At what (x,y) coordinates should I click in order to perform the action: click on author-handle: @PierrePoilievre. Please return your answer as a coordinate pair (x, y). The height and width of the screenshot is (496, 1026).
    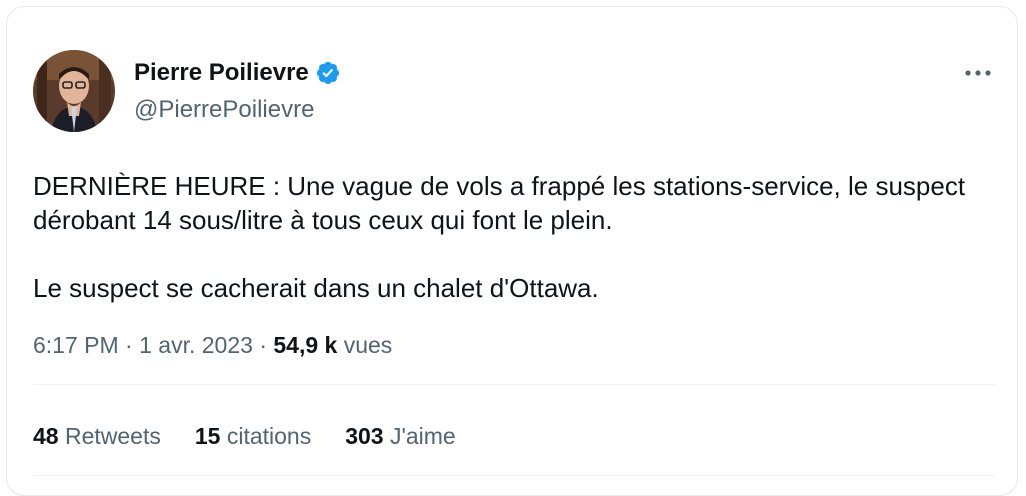
    Looking at the image, I should click on (224, 110).